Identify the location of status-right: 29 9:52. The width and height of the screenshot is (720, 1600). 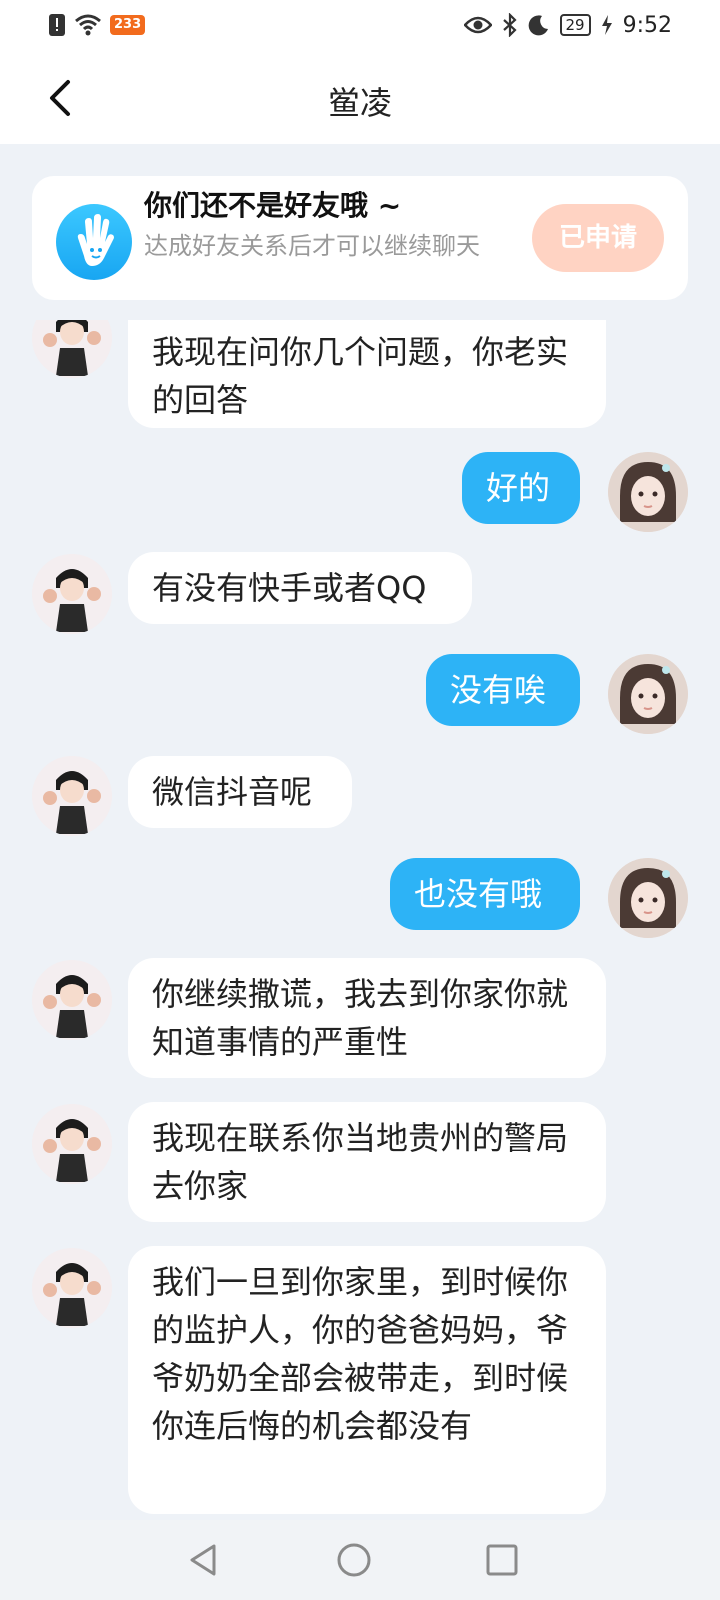
(567, 25).